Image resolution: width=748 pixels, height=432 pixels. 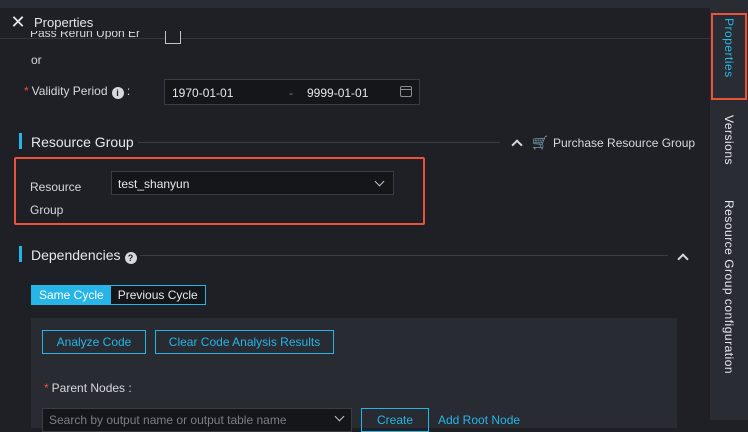 What do you see at coordinates (117, 93) in the screenshot?
I see `info-icon: i` at bounding box center [117, 93].